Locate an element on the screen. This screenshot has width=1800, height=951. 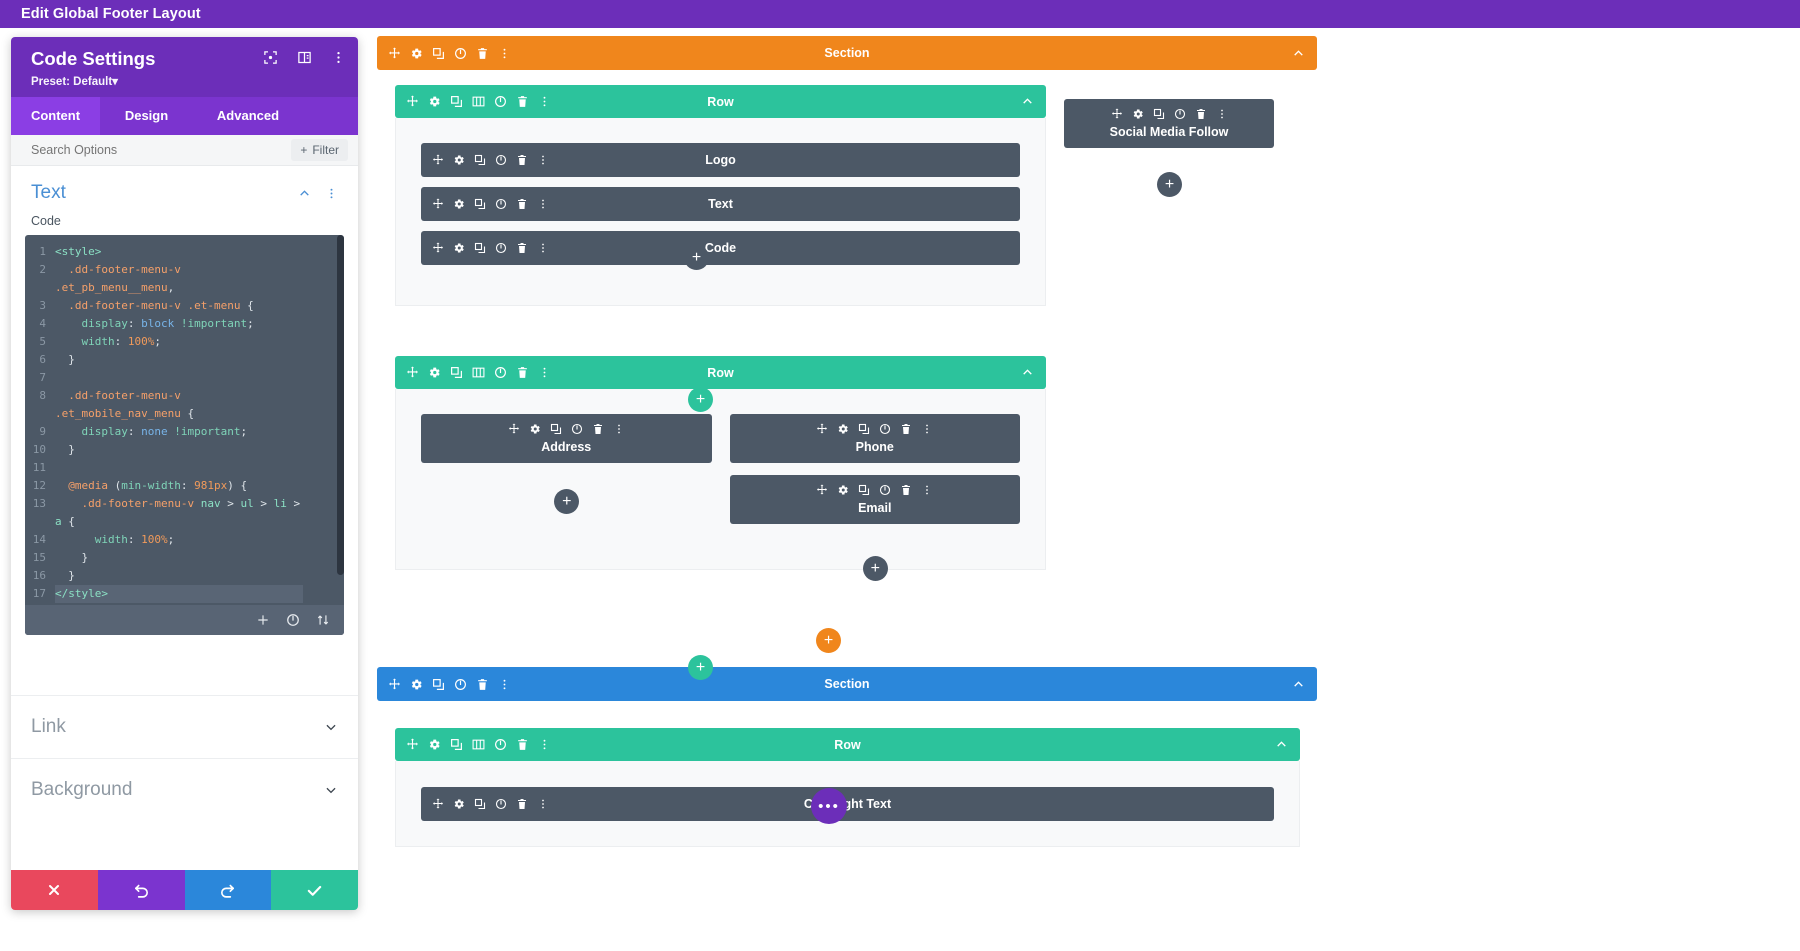
row-three-dots-button: ••• is located at coordinates (829, 806).